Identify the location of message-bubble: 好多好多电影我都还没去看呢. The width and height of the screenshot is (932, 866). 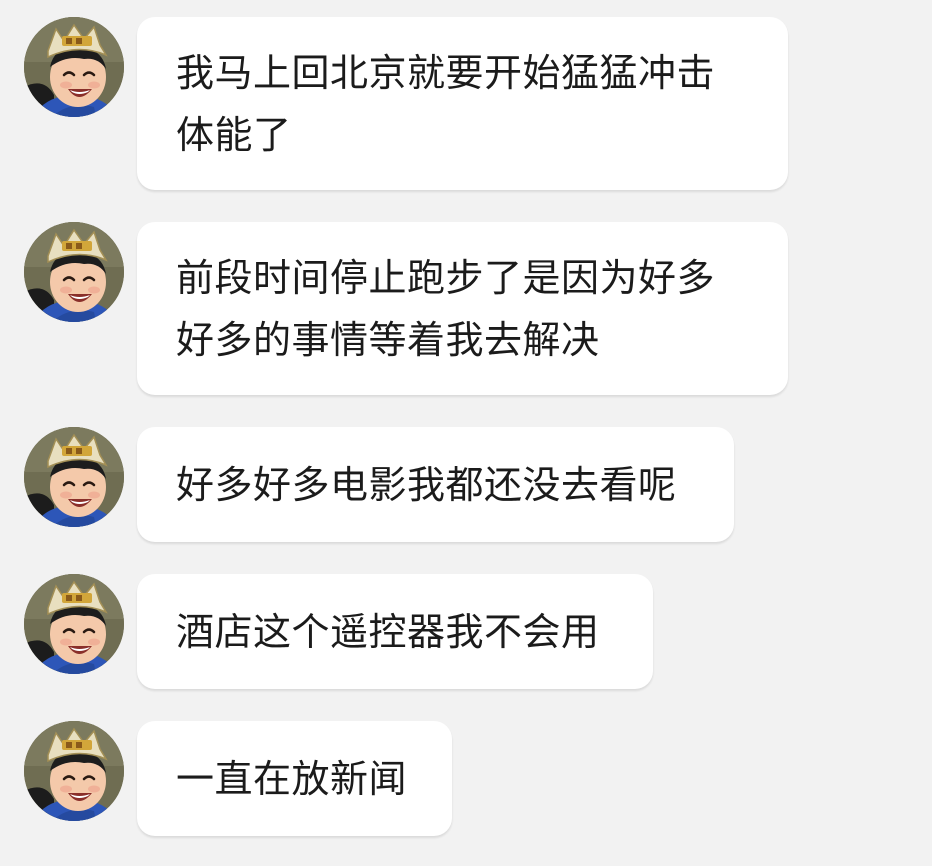
(435, 484).